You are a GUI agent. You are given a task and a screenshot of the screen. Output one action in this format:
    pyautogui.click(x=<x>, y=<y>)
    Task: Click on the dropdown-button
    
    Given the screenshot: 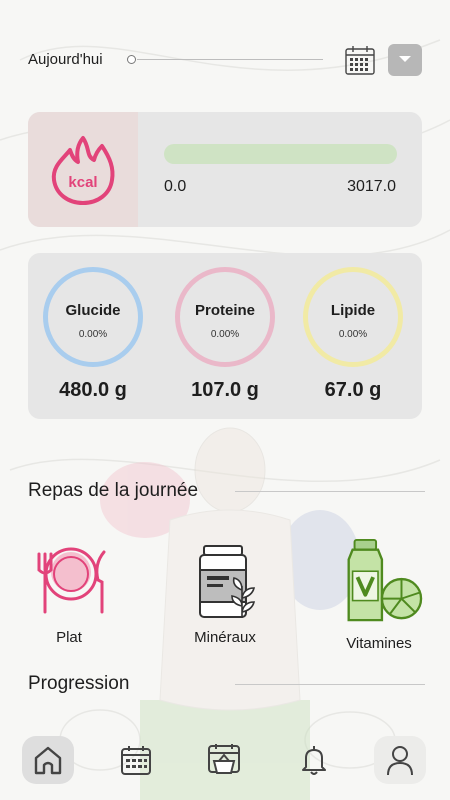 What is the action you would take?
    pyautogui.click(x=405, y=60)
    